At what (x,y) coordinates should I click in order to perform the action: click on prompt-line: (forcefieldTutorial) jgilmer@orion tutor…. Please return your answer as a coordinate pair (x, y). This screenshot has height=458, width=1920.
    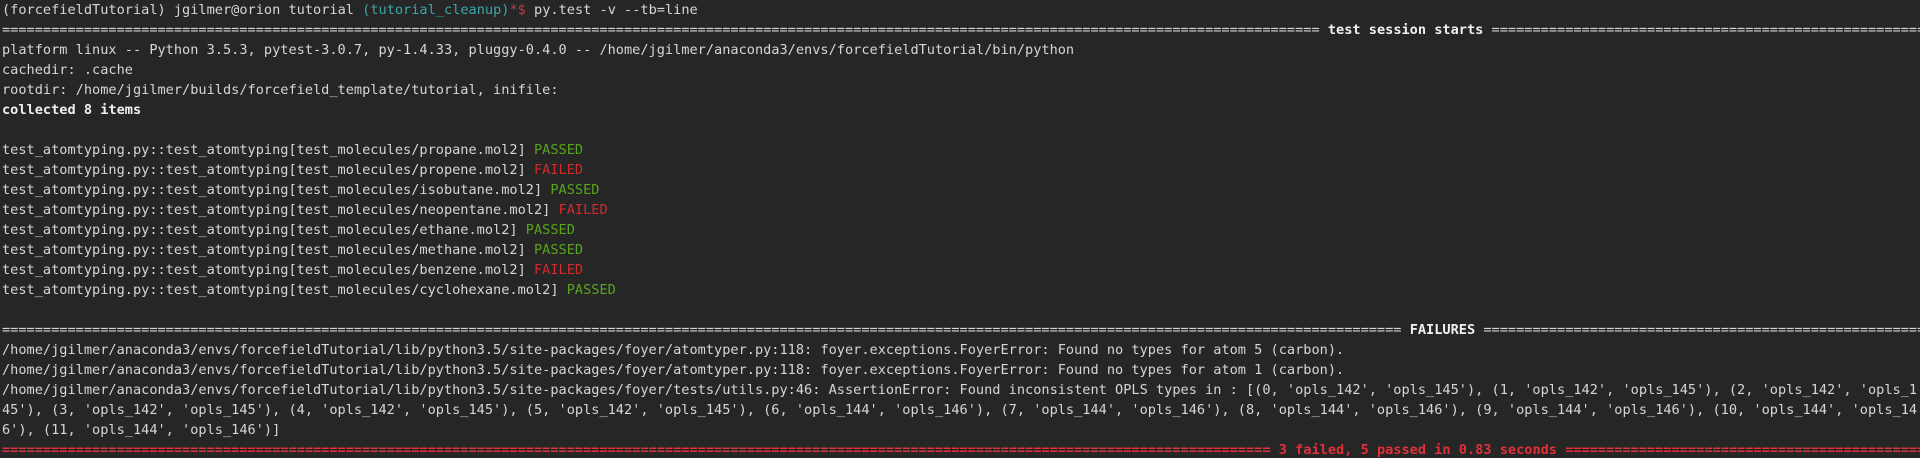
    Looking at the image, I should click on (961, 10).